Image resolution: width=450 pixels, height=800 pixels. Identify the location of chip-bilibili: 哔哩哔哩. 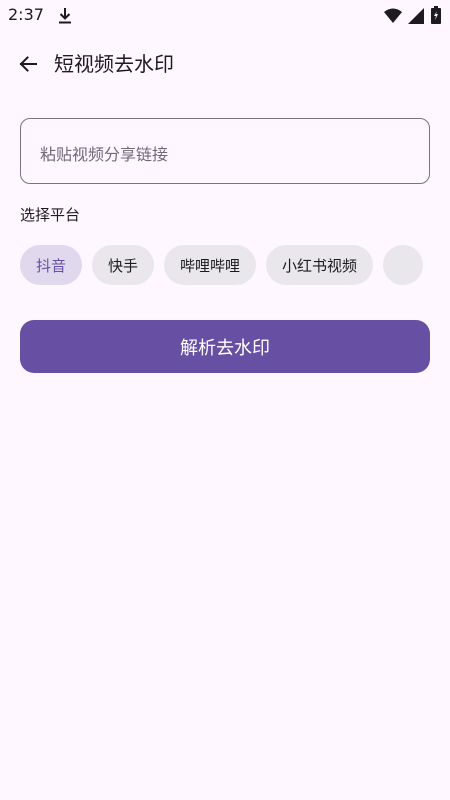
(210, 265).